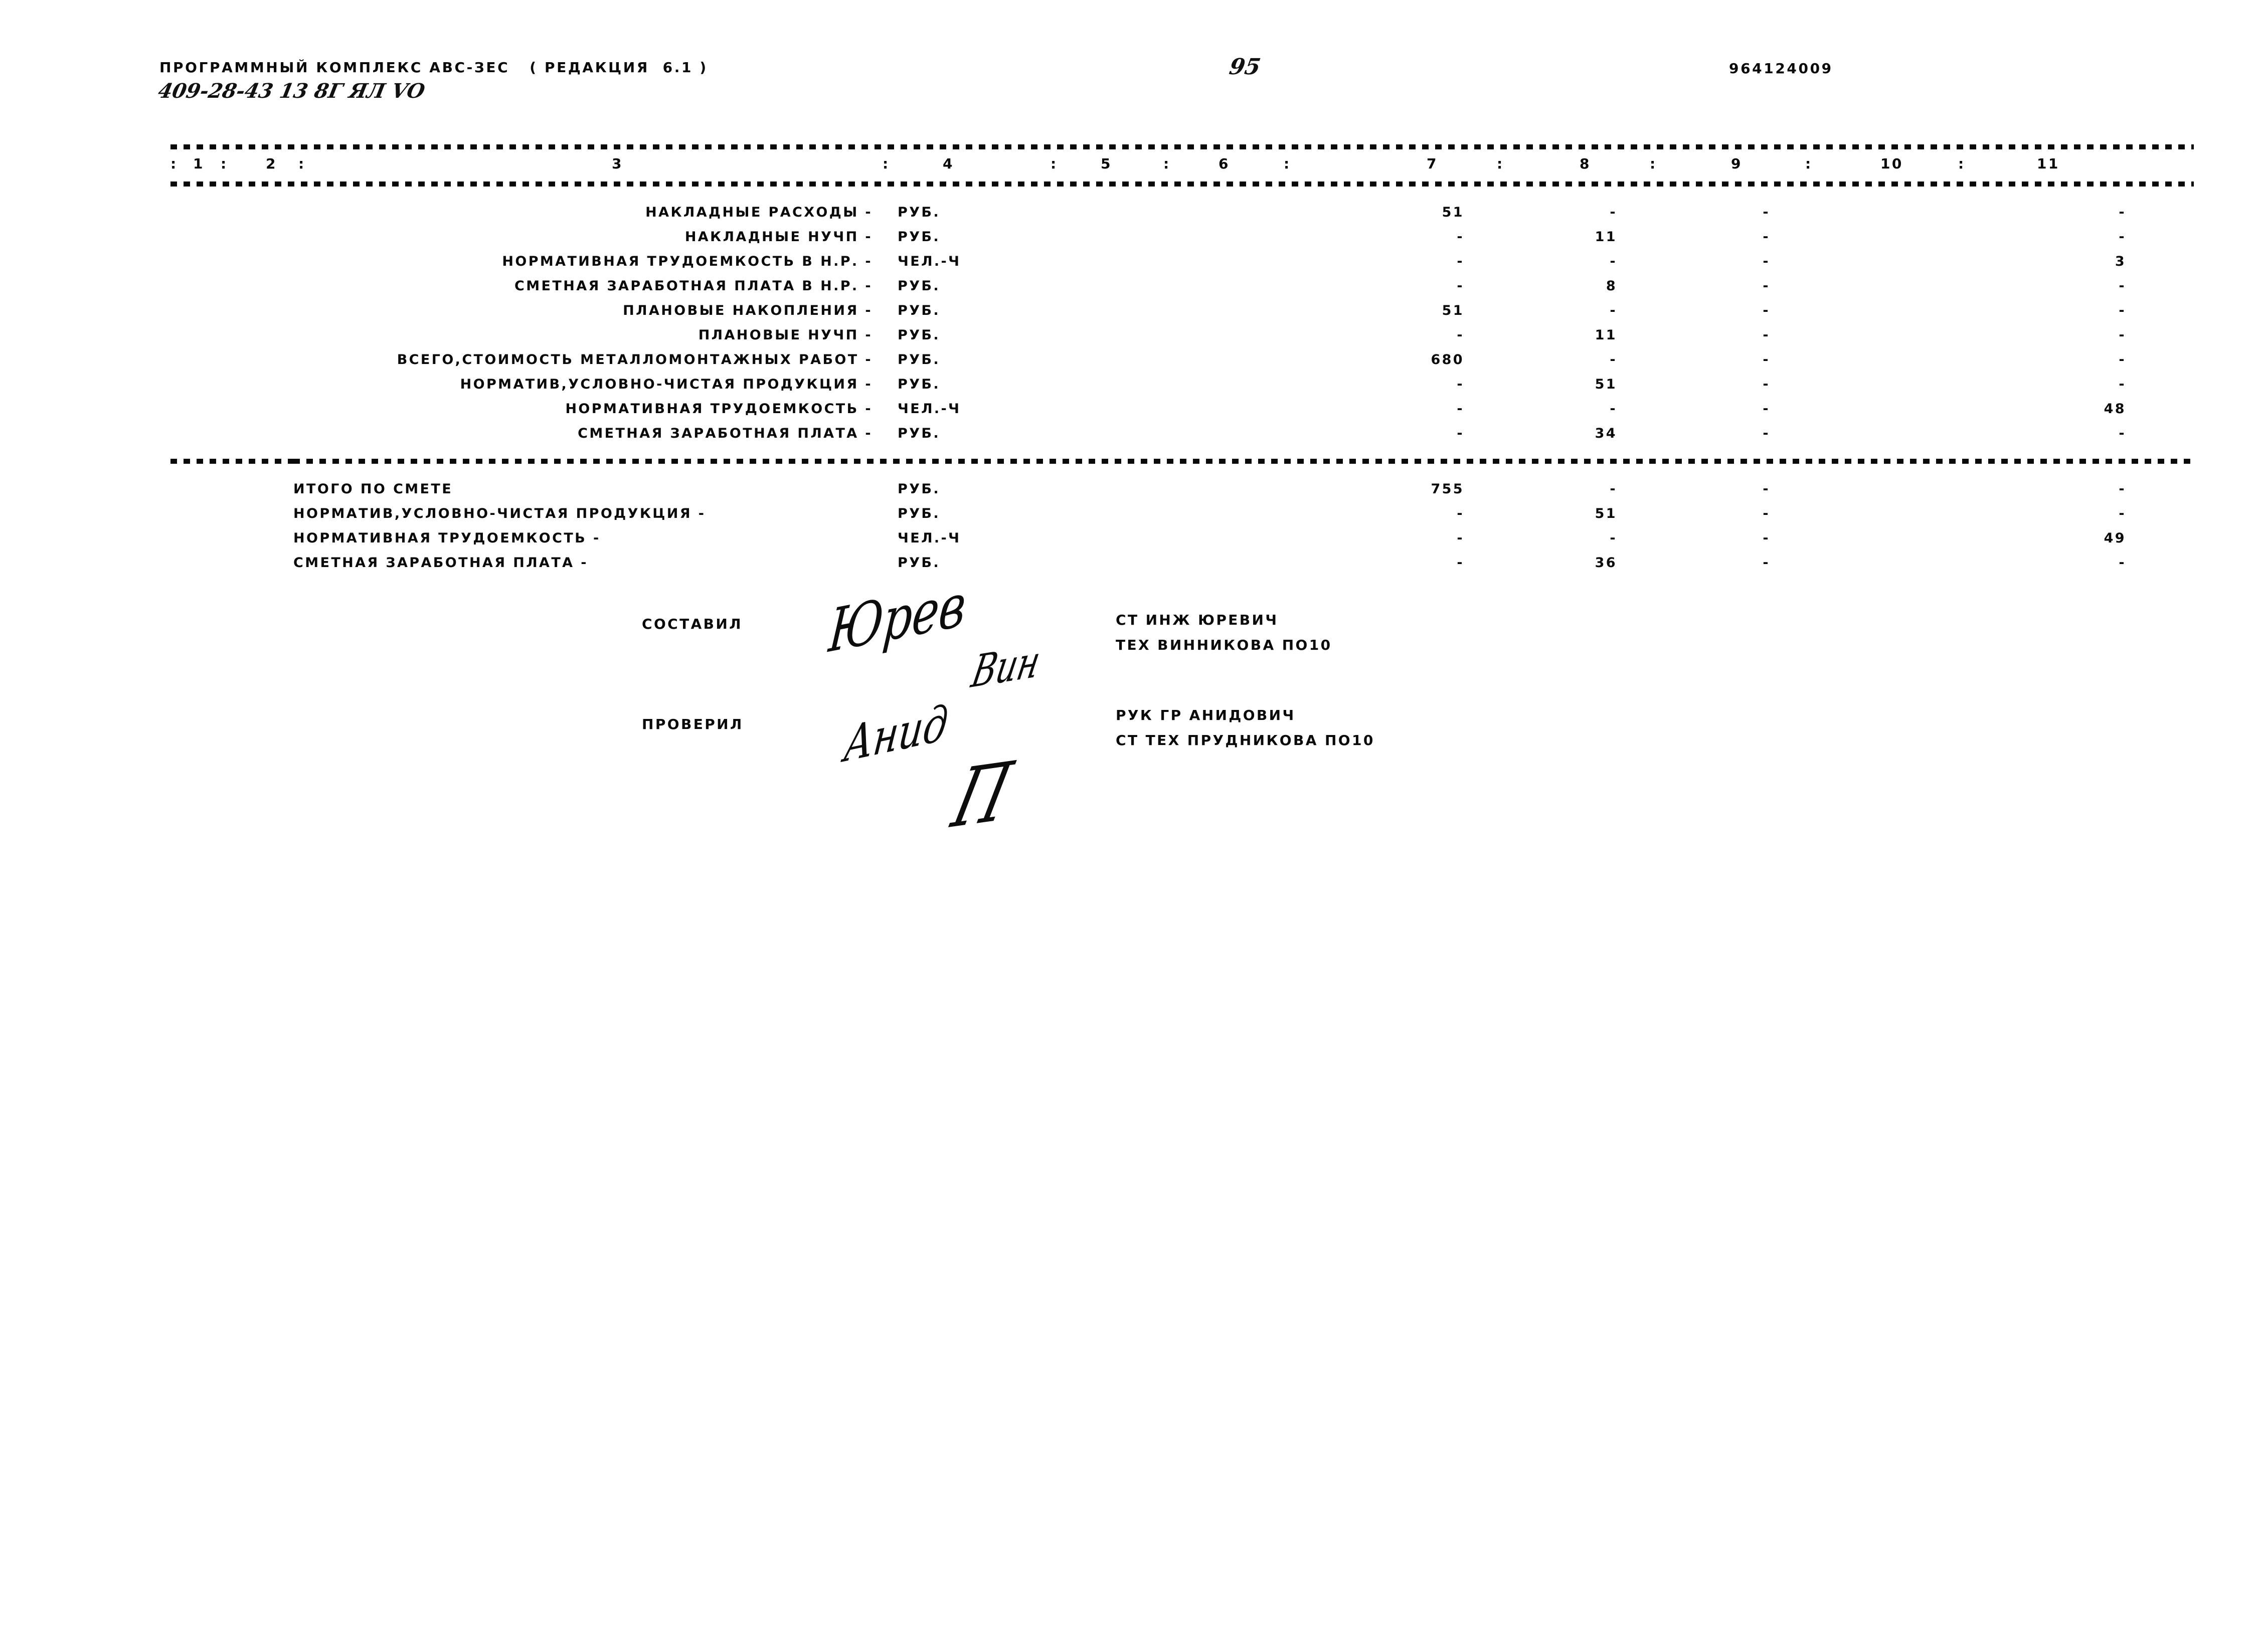 The image size is (2262, 1652). I want to click on table-row: ИТОГО ПО СМЕТЕ РУБ. 755 - - -, so click(1131, 492).